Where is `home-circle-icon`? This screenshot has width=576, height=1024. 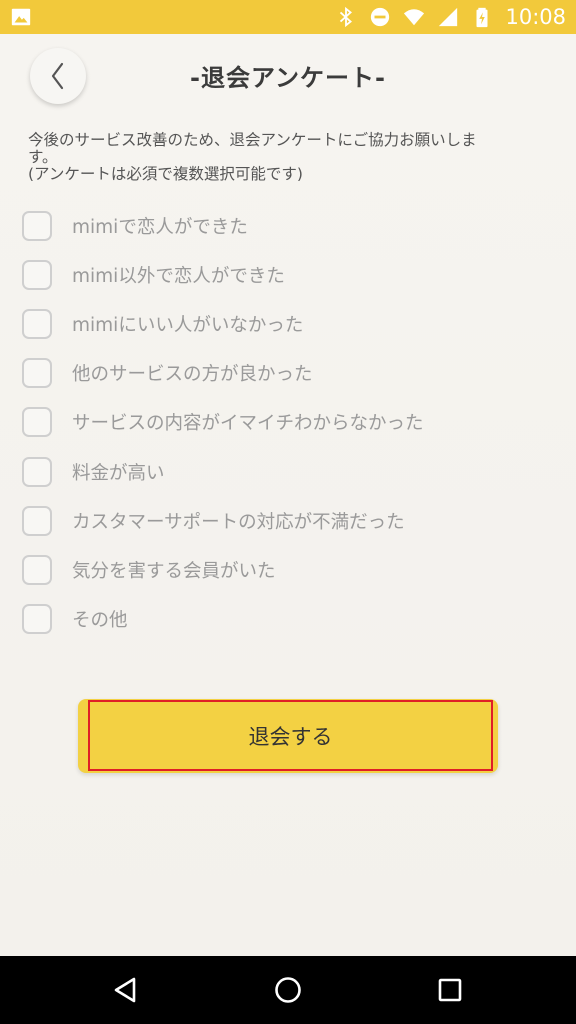 home-circle-icon is located at coordinates (288, 990).